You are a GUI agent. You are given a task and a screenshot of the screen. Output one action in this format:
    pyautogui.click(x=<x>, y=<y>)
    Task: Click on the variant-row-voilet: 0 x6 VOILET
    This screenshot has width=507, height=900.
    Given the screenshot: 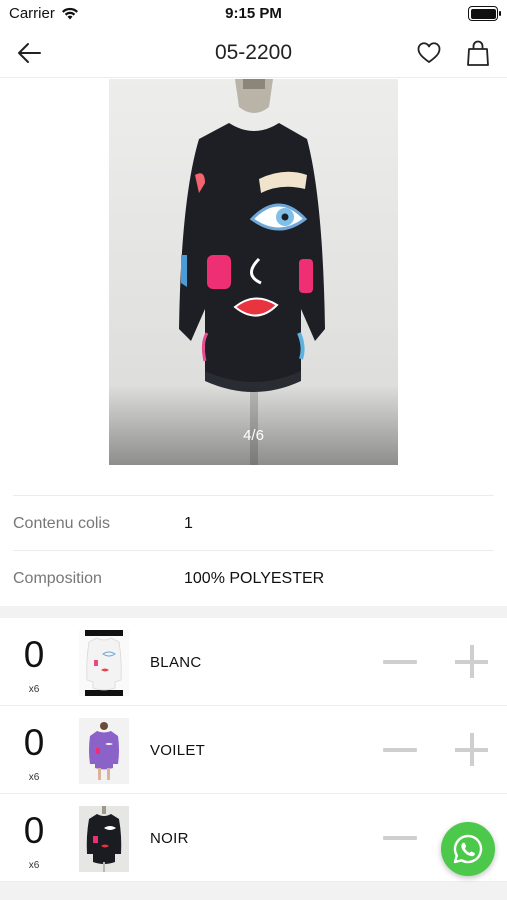 What is the action you would take?
    pyautogui.click(x=253, y=750)
    